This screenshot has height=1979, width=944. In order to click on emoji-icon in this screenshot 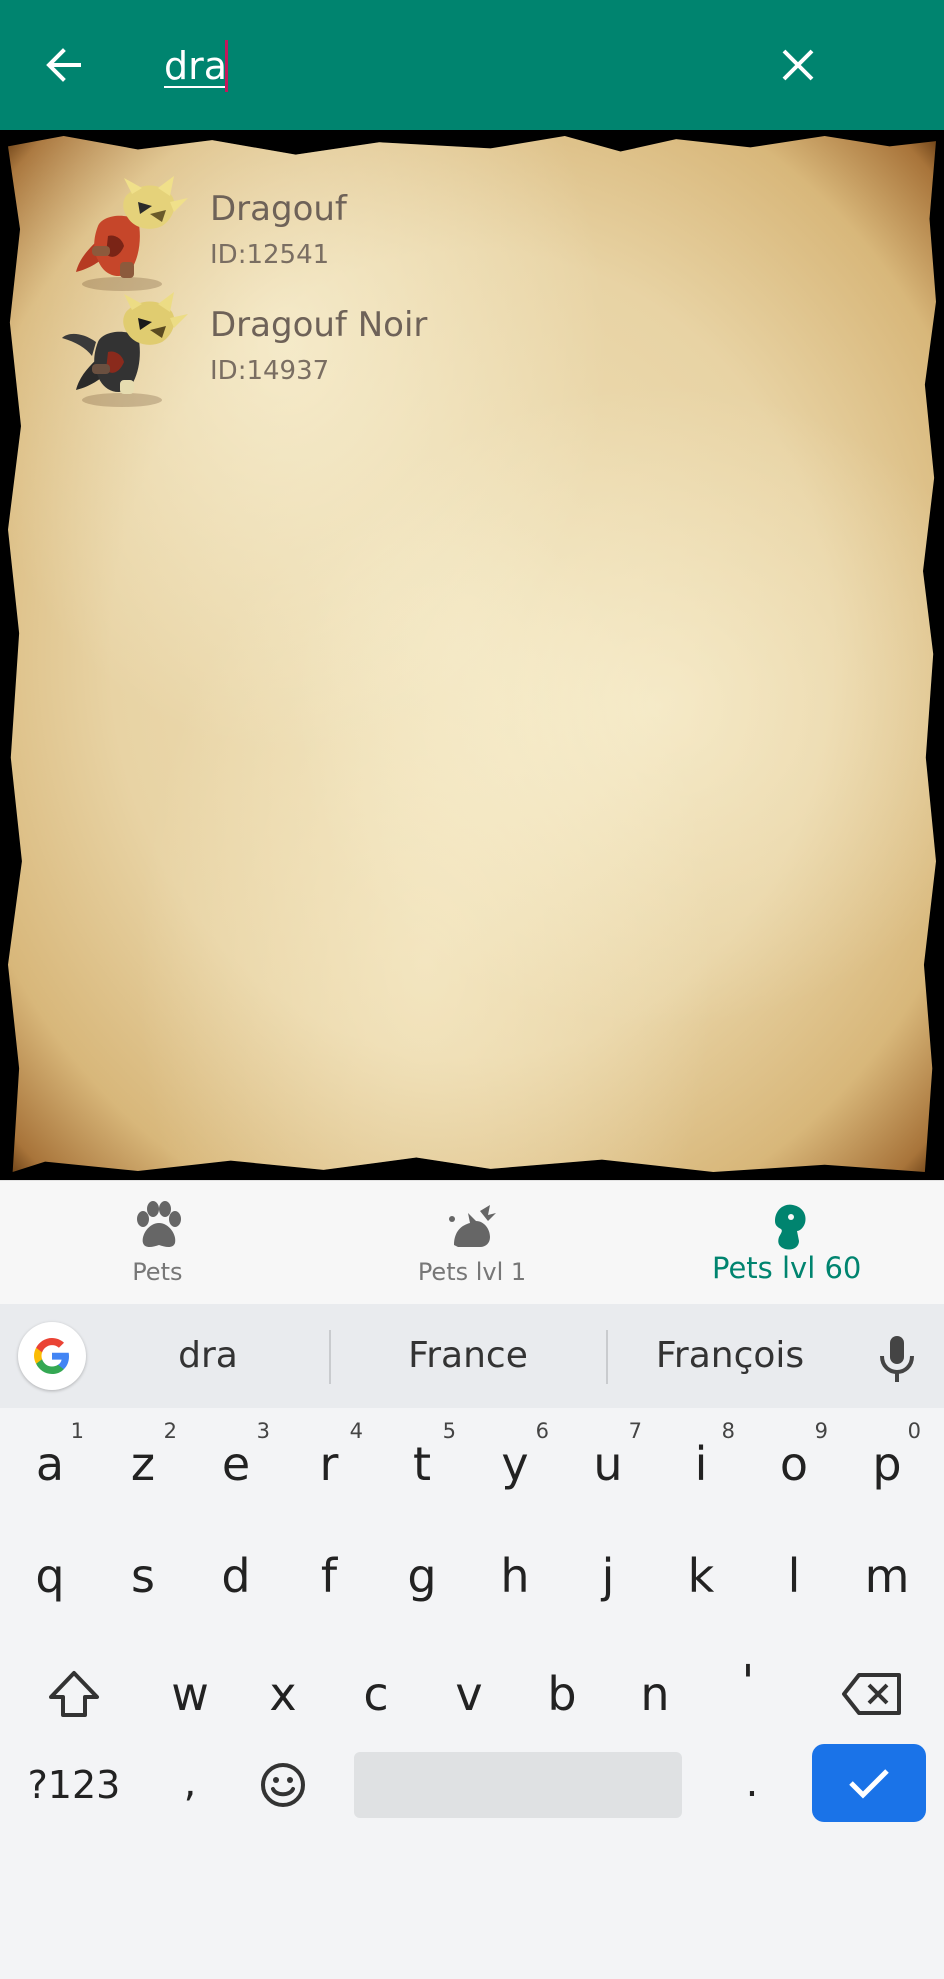, I will do `click(283, 1785)`.